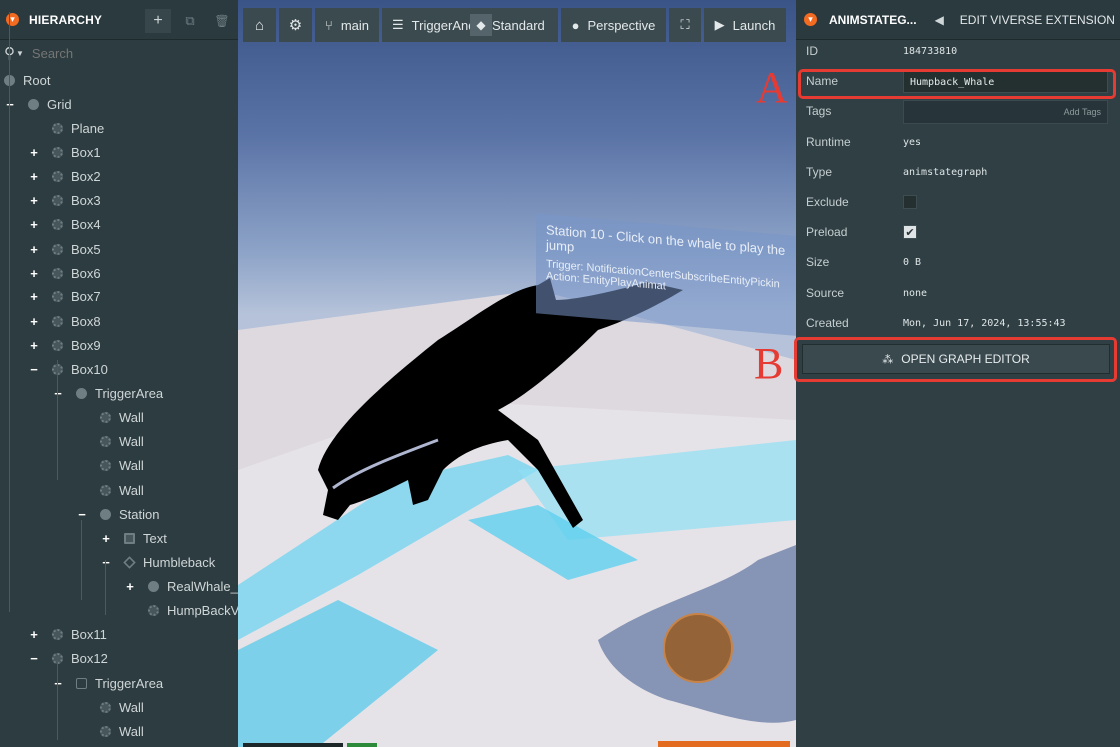  Describe the element at coordinates (1037, 20) in the screenshot. I see `edit-viverse-extension-button: EDIT VIVERSE EXTENSION` at that location.